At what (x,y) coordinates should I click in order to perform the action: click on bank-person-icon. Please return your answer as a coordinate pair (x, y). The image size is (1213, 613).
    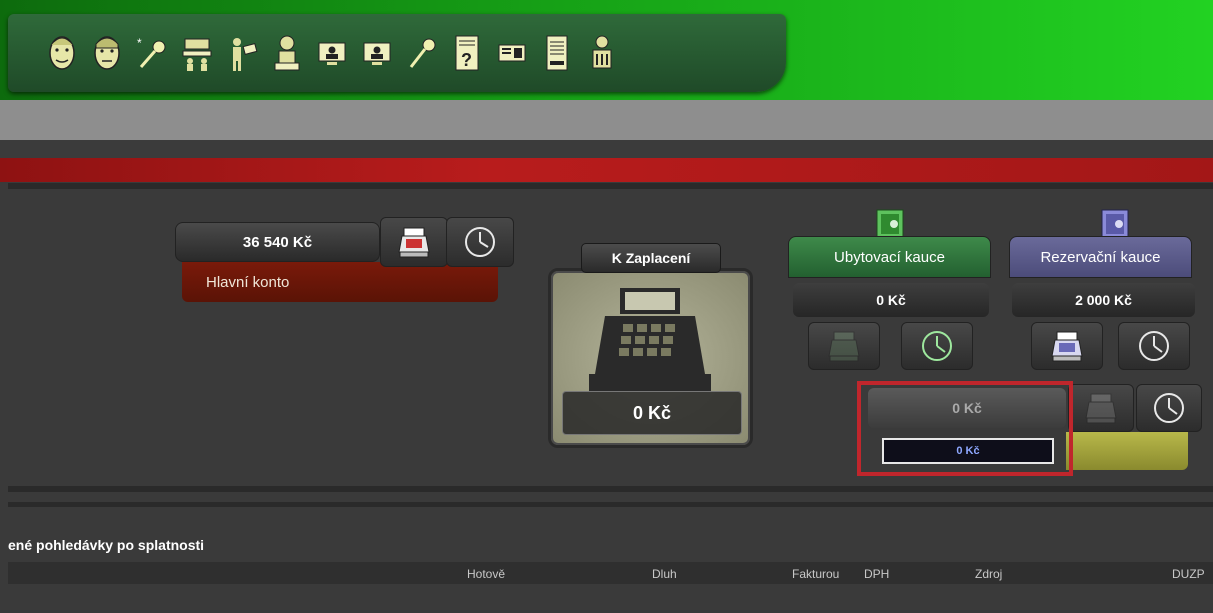
    Looking at the image, I should click on (601, 53).